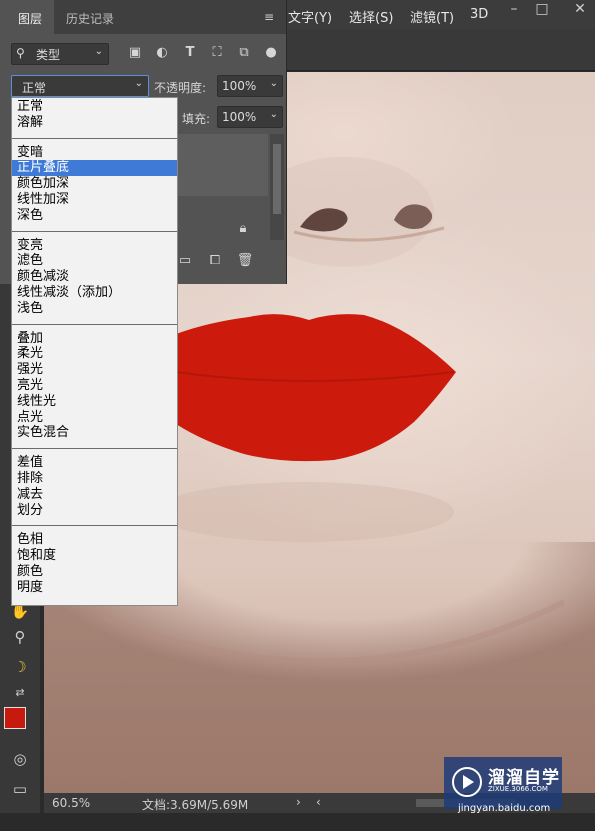 The height and width of the screenshot is (831, 595). Describe the element at coordinates (298, 802) in the screenshot. I see `chevron-right-icon: ›` at that location.